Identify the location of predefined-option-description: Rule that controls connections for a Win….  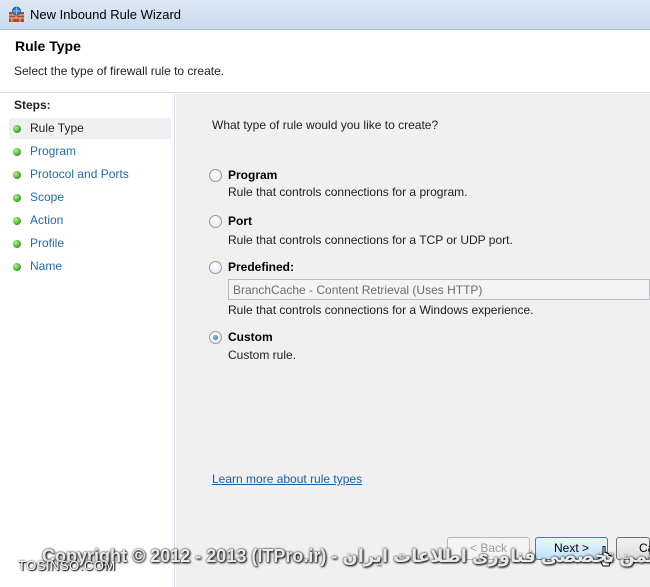
(381, 310).